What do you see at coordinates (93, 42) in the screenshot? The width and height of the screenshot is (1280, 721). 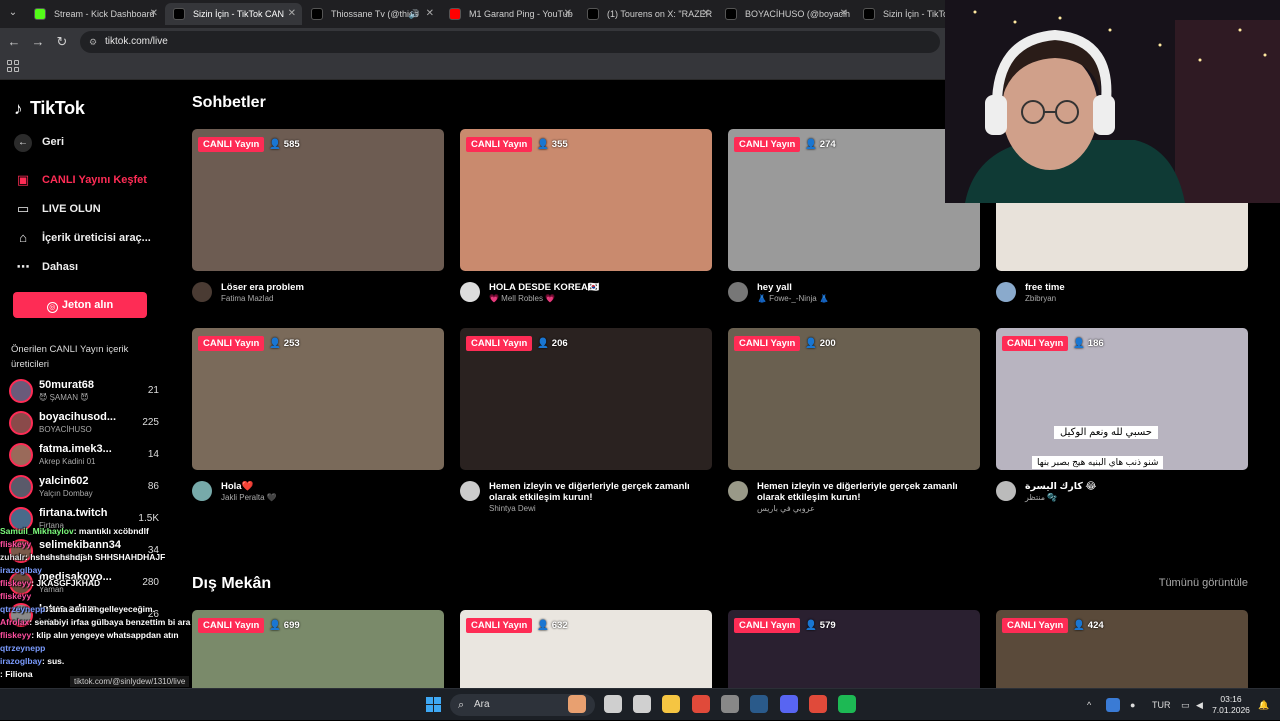 I see `site-info-icon: ⚙` at bounding box center [93, 42].